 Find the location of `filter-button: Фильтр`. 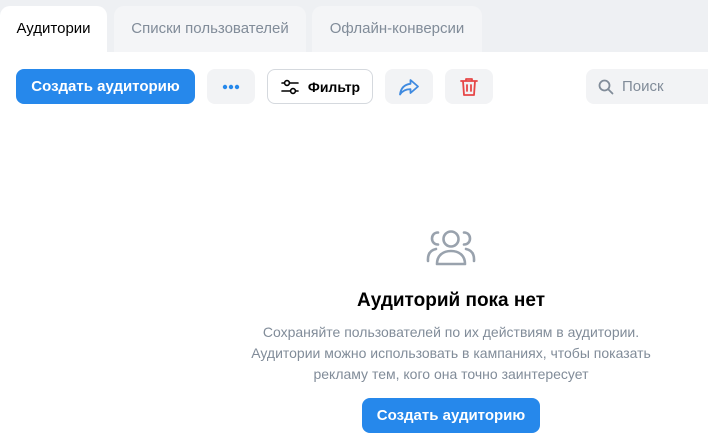

filter-button: Фильтр is located at coordinates (320, 86).